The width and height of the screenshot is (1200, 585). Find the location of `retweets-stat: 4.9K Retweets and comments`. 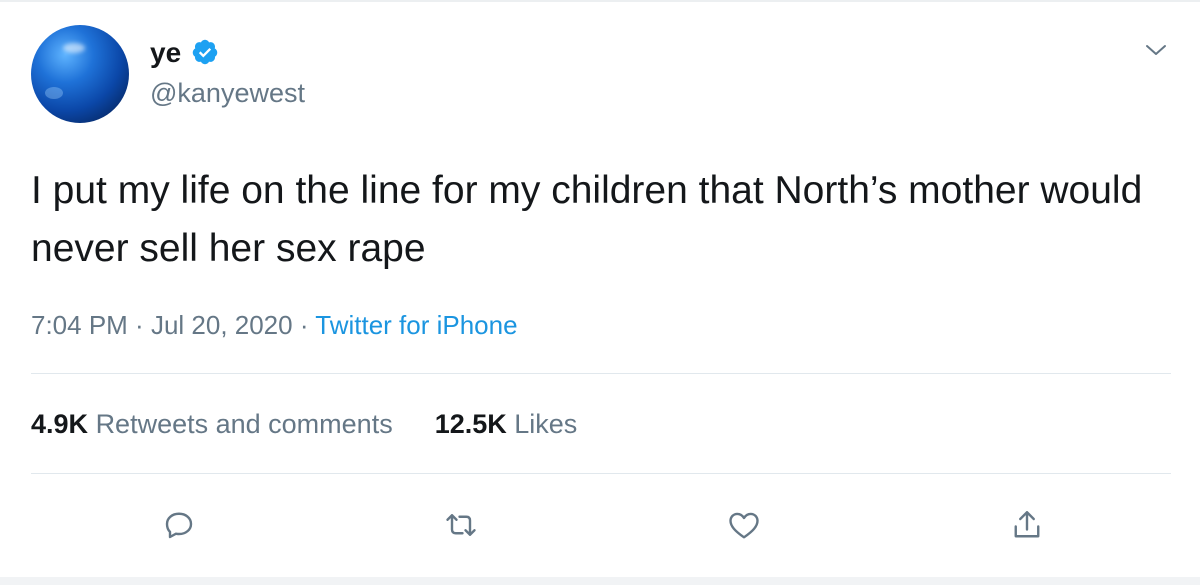

retweets-stat: 4.9K Retweets and comments is located at coordinates (212, 424).